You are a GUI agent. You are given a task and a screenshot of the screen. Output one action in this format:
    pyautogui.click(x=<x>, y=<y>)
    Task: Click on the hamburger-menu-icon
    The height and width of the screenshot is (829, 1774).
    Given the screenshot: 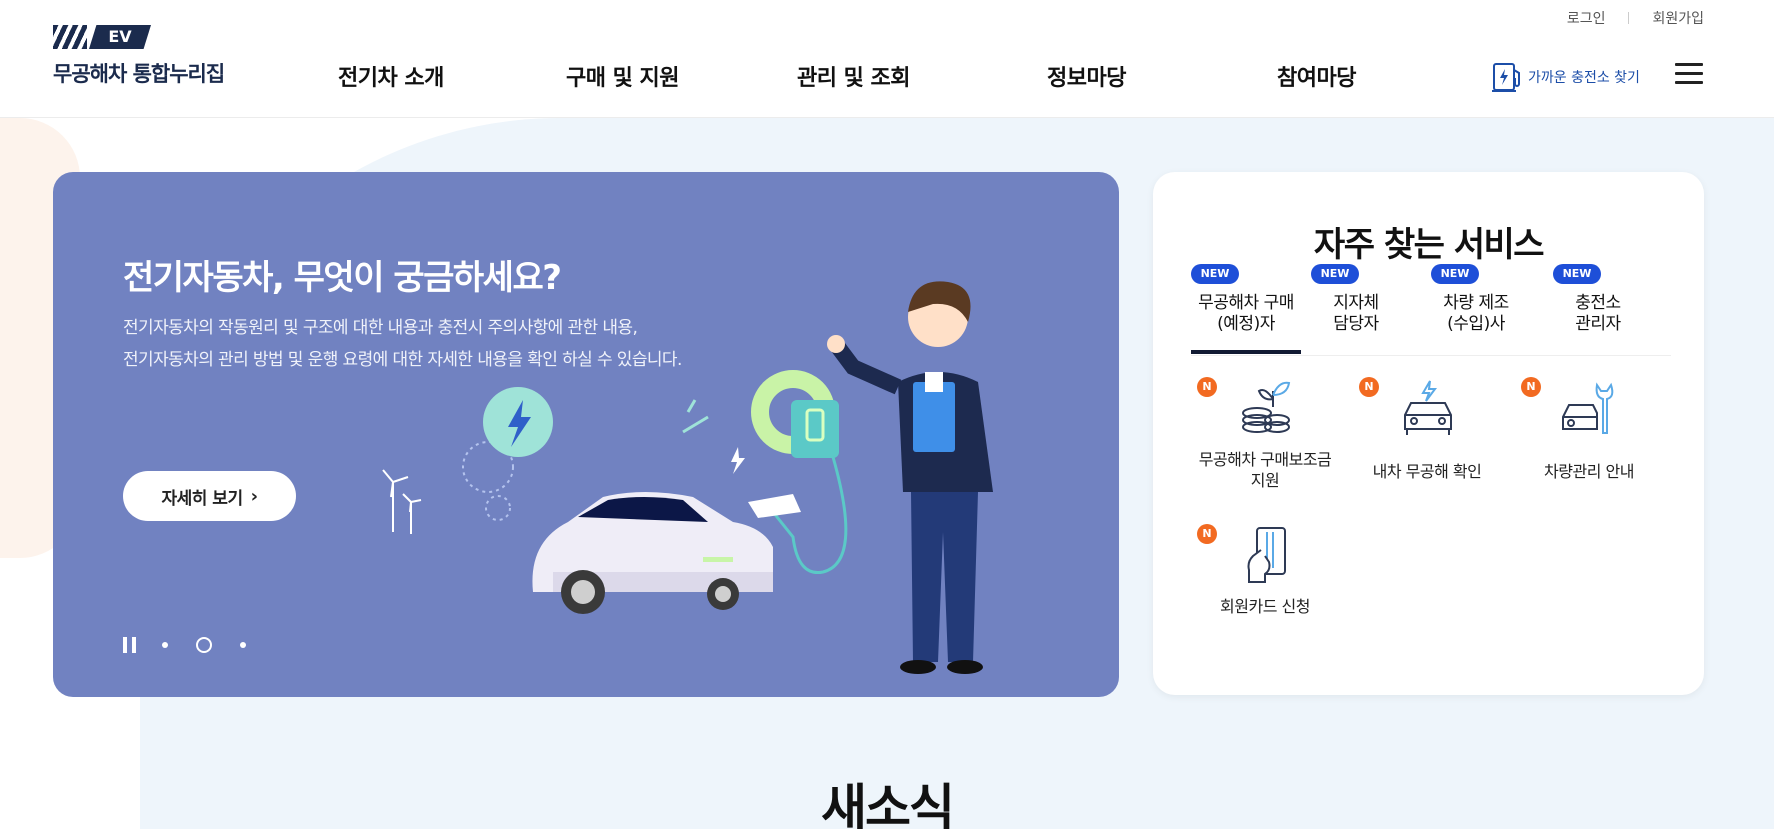 What is the action you would take?
    pyautogui.click(x=1689, y=74)
    